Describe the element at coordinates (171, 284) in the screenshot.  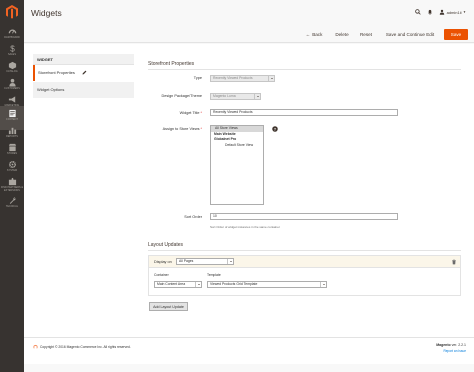
I see `container-value: Main Content Area` at that location.